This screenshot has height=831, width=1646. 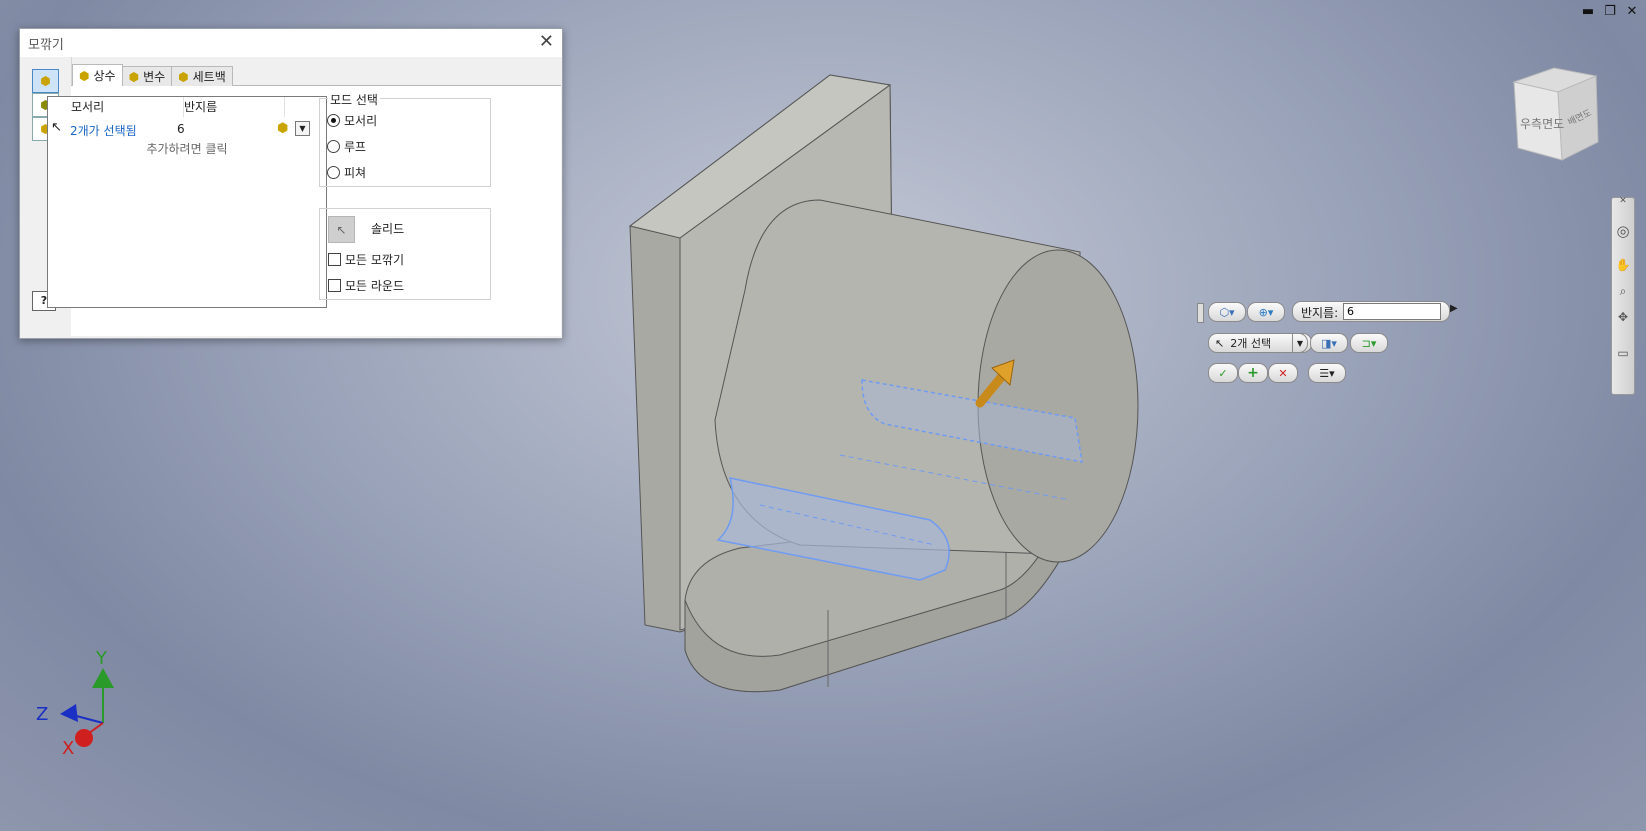 I want to click on minitoolbar-radius-control: 반지름:, so click(x=1371, y=311).